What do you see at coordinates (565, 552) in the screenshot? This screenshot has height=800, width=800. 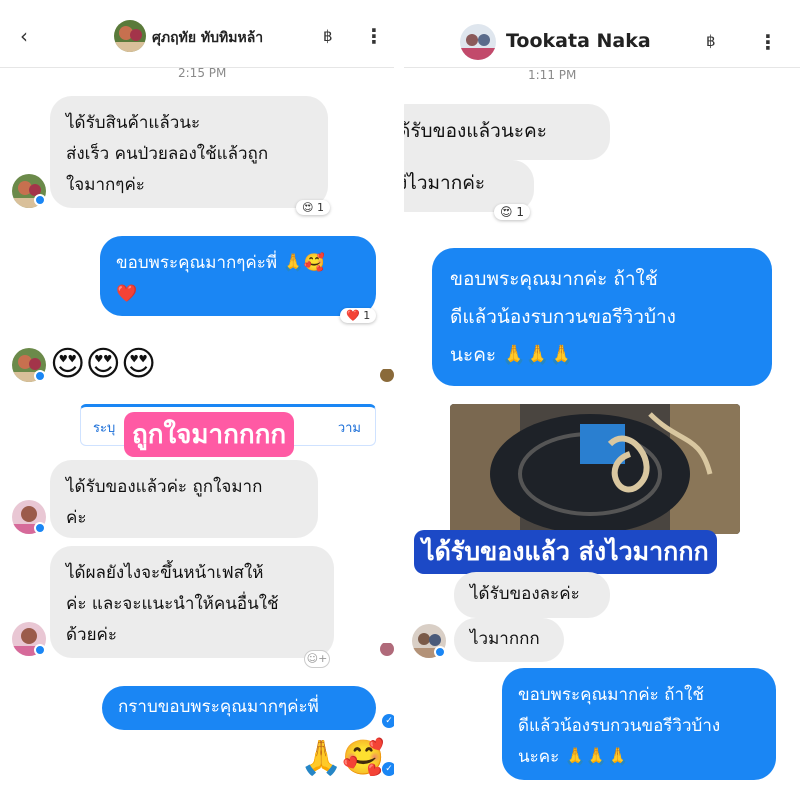 I see `overlay-caption: ได้รับของแล้ว ส่งไวมากกก` at bounding box center [565, 552].